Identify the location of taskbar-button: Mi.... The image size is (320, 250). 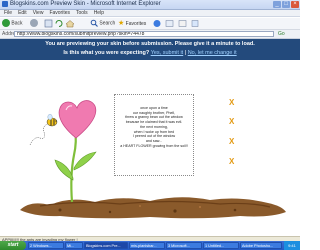
(74, 245).